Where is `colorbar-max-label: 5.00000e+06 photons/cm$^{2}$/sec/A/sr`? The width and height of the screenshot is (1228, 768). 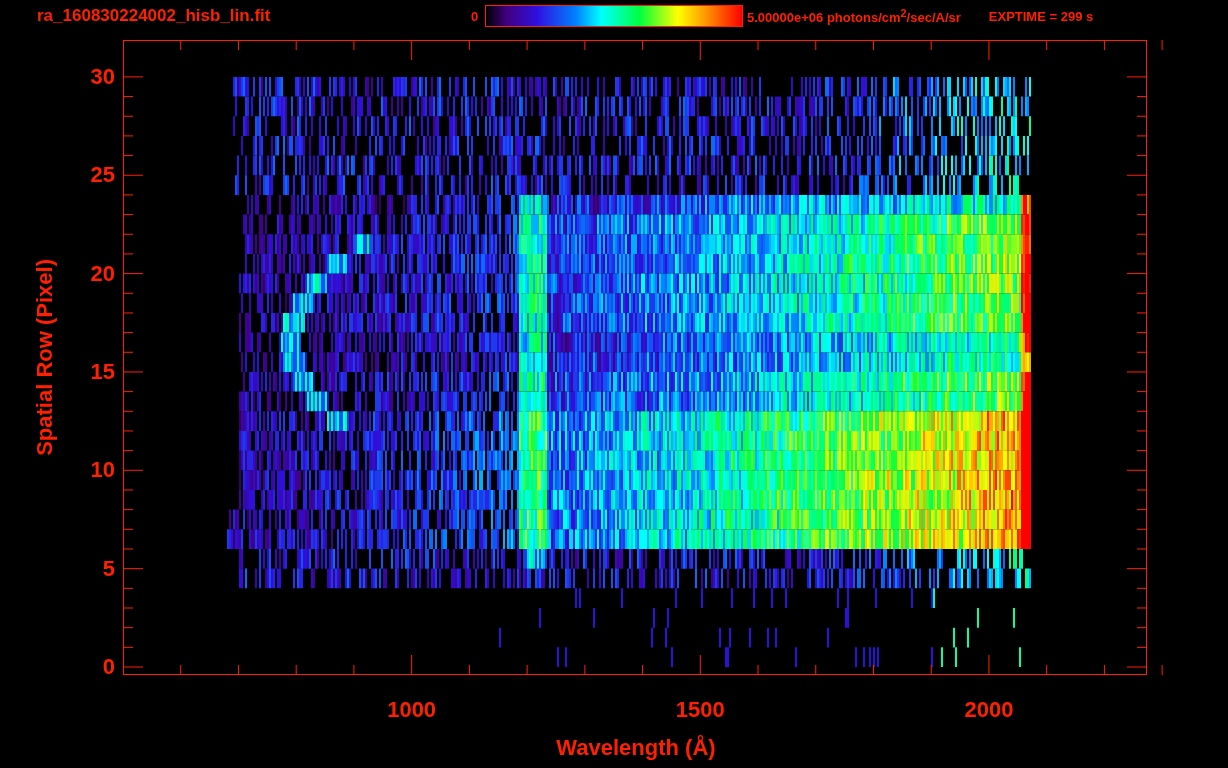 colorbar-max-label: 5.00000e+06 photons/cm$^{2}$/sec/A/sr is located at coordinates (854, 16).